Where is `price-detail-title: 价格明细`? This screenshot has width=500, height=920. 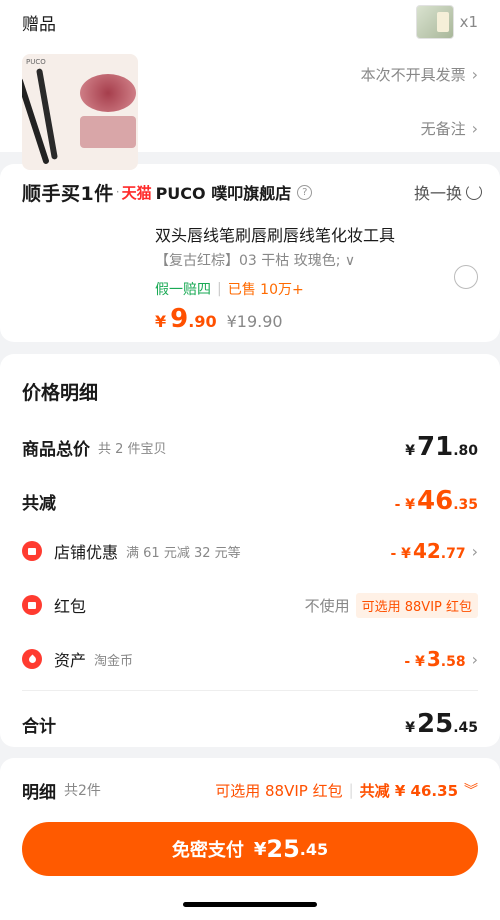
price-detail-title: 价格明细 is located at coordinates (60, 393).